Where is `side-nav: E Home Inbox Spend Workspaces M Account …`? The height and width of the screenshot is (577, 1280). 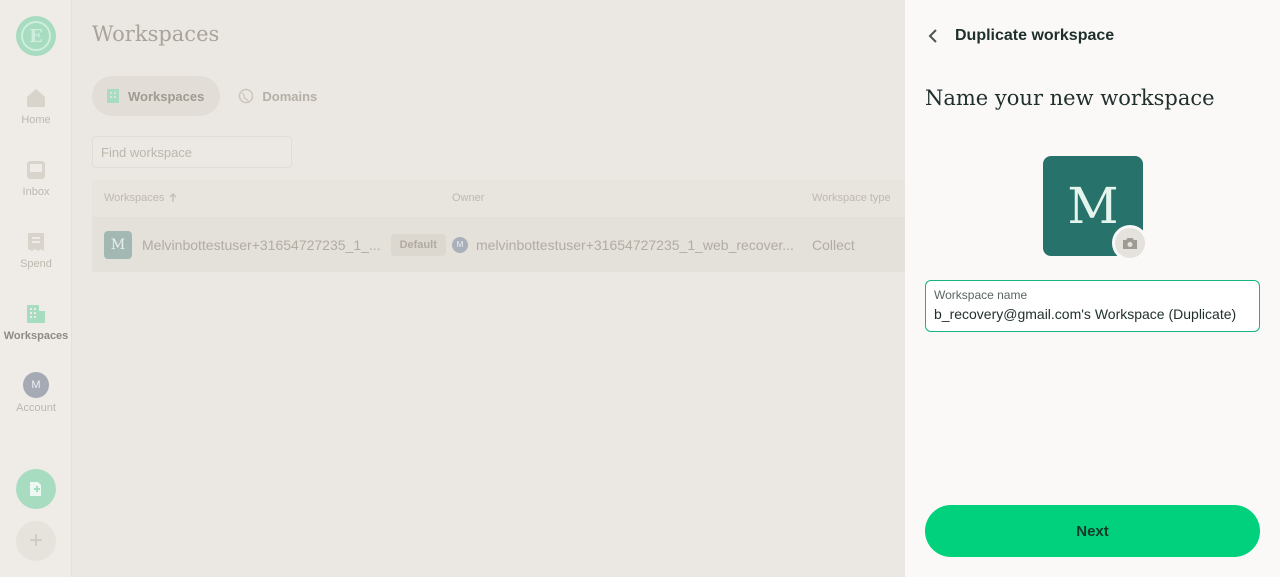
side-nav: E Home Inbox Spend Workspaces M Account … is located at coordinates (36, 288).